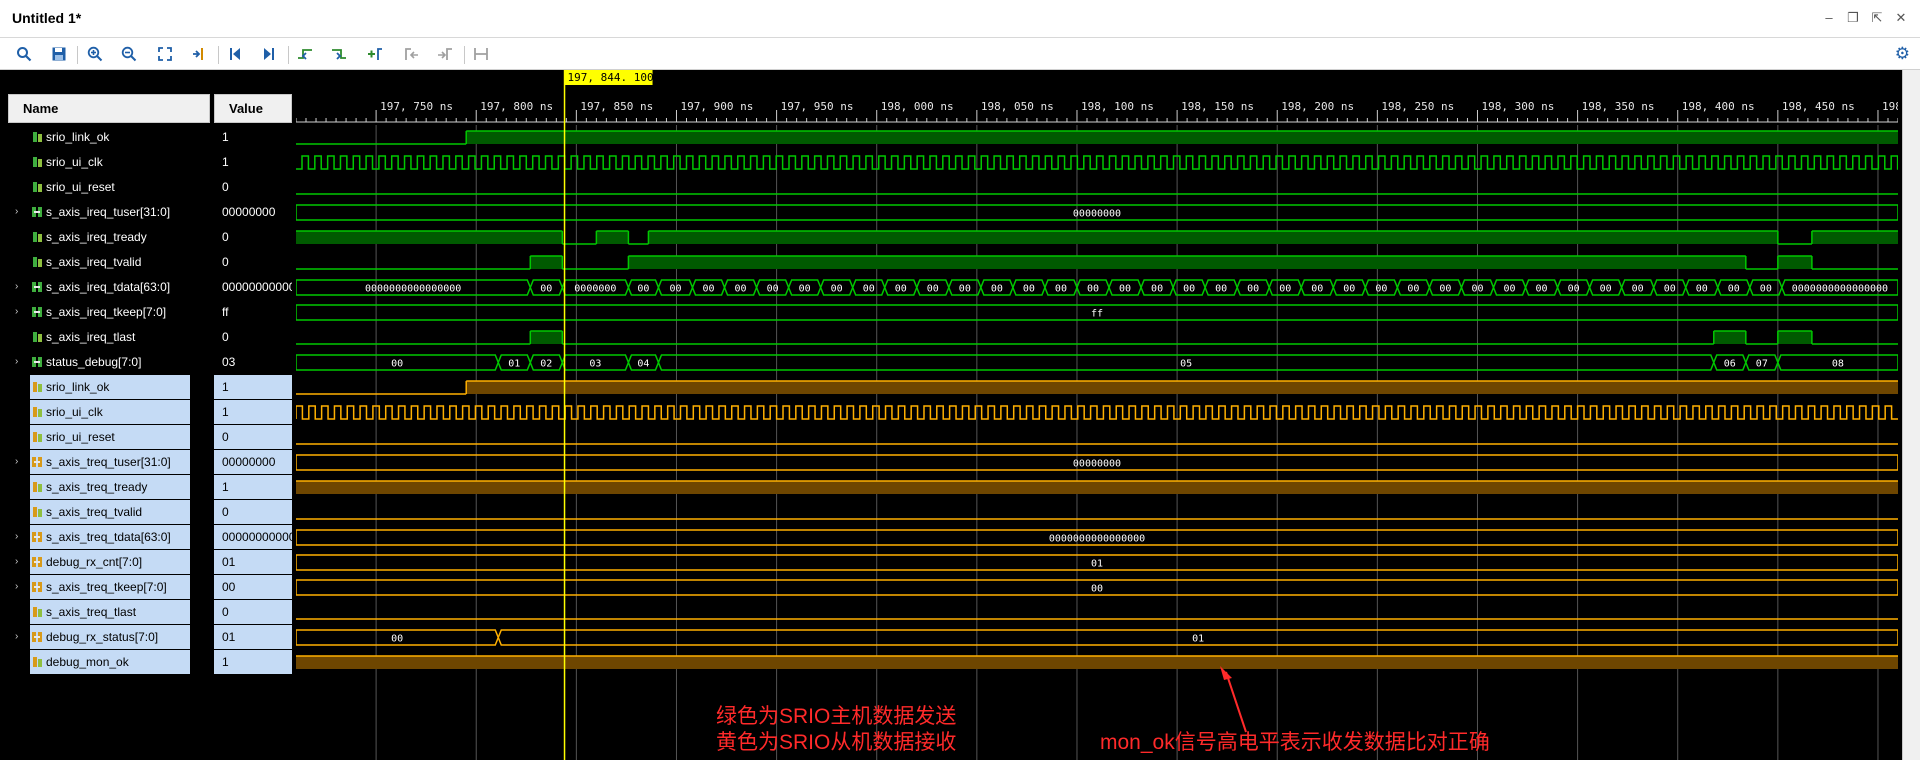 This screenshot has height=760, width=1920. What do you see at coordinates (445, 54) in the screenshot?
I see `next-marker-icon` at bounding box center [445, 54].